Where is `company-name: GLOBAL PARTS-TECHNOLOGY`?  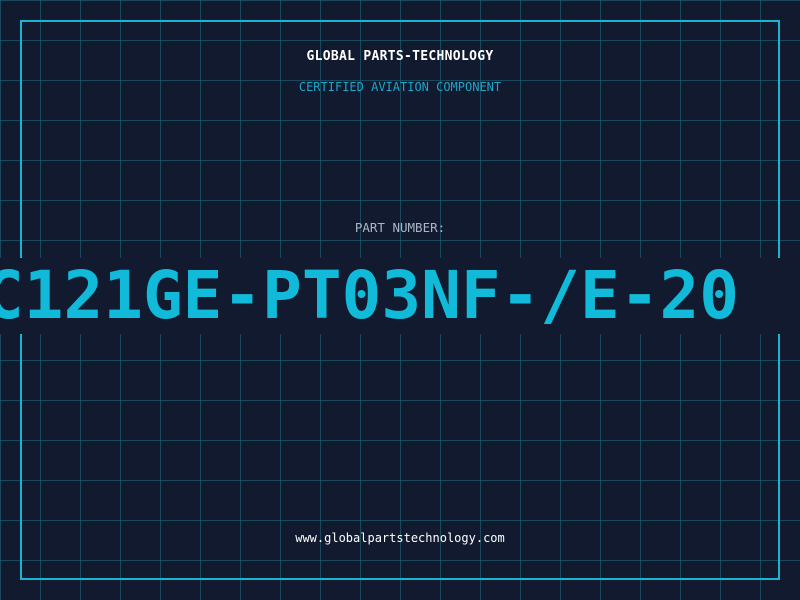
company-name: GLOBAL PARTS-TECHNOLOGY is located at coordinates (400, 56).